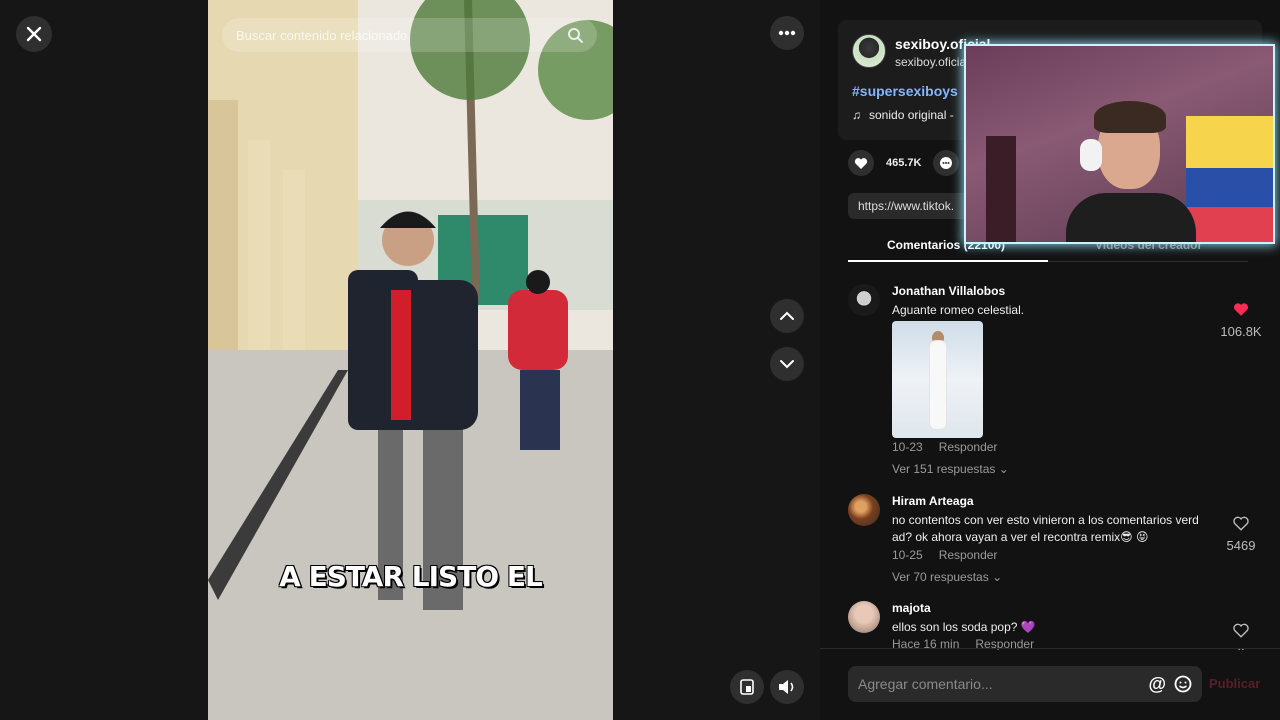 The height and width of the screenshot is (720, 1280). What do you see at coordinates (1241, 309) in the screenshot?
I see `heart-filled-icon` at bounding box center [1241, 309].